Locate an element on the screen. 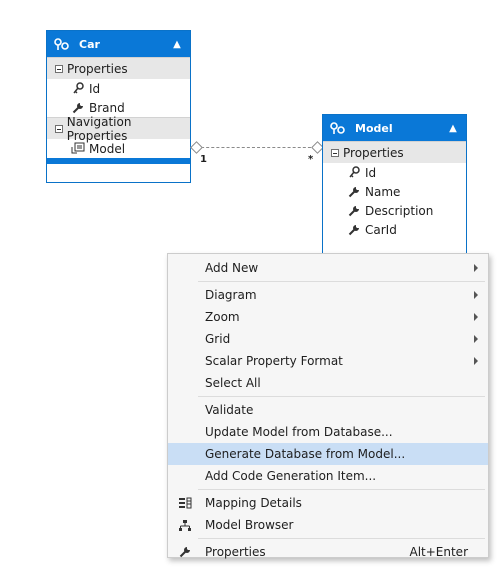  model-property-carid: CarId is located at coordinates (394, 229).